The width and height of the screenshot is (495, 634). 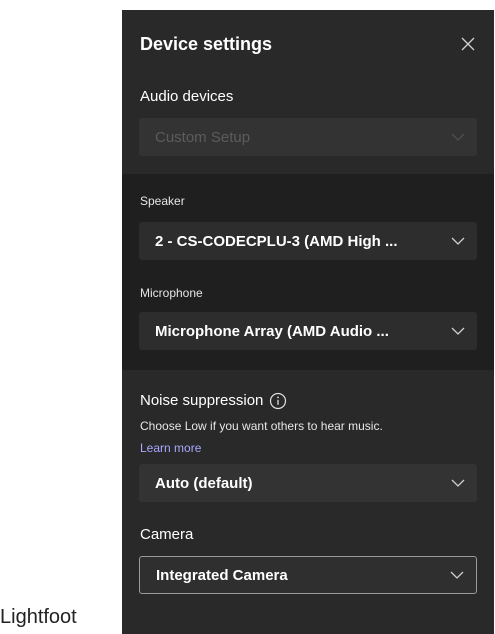 I want to click on camera-label: Camera, so click(x=167, y=534).